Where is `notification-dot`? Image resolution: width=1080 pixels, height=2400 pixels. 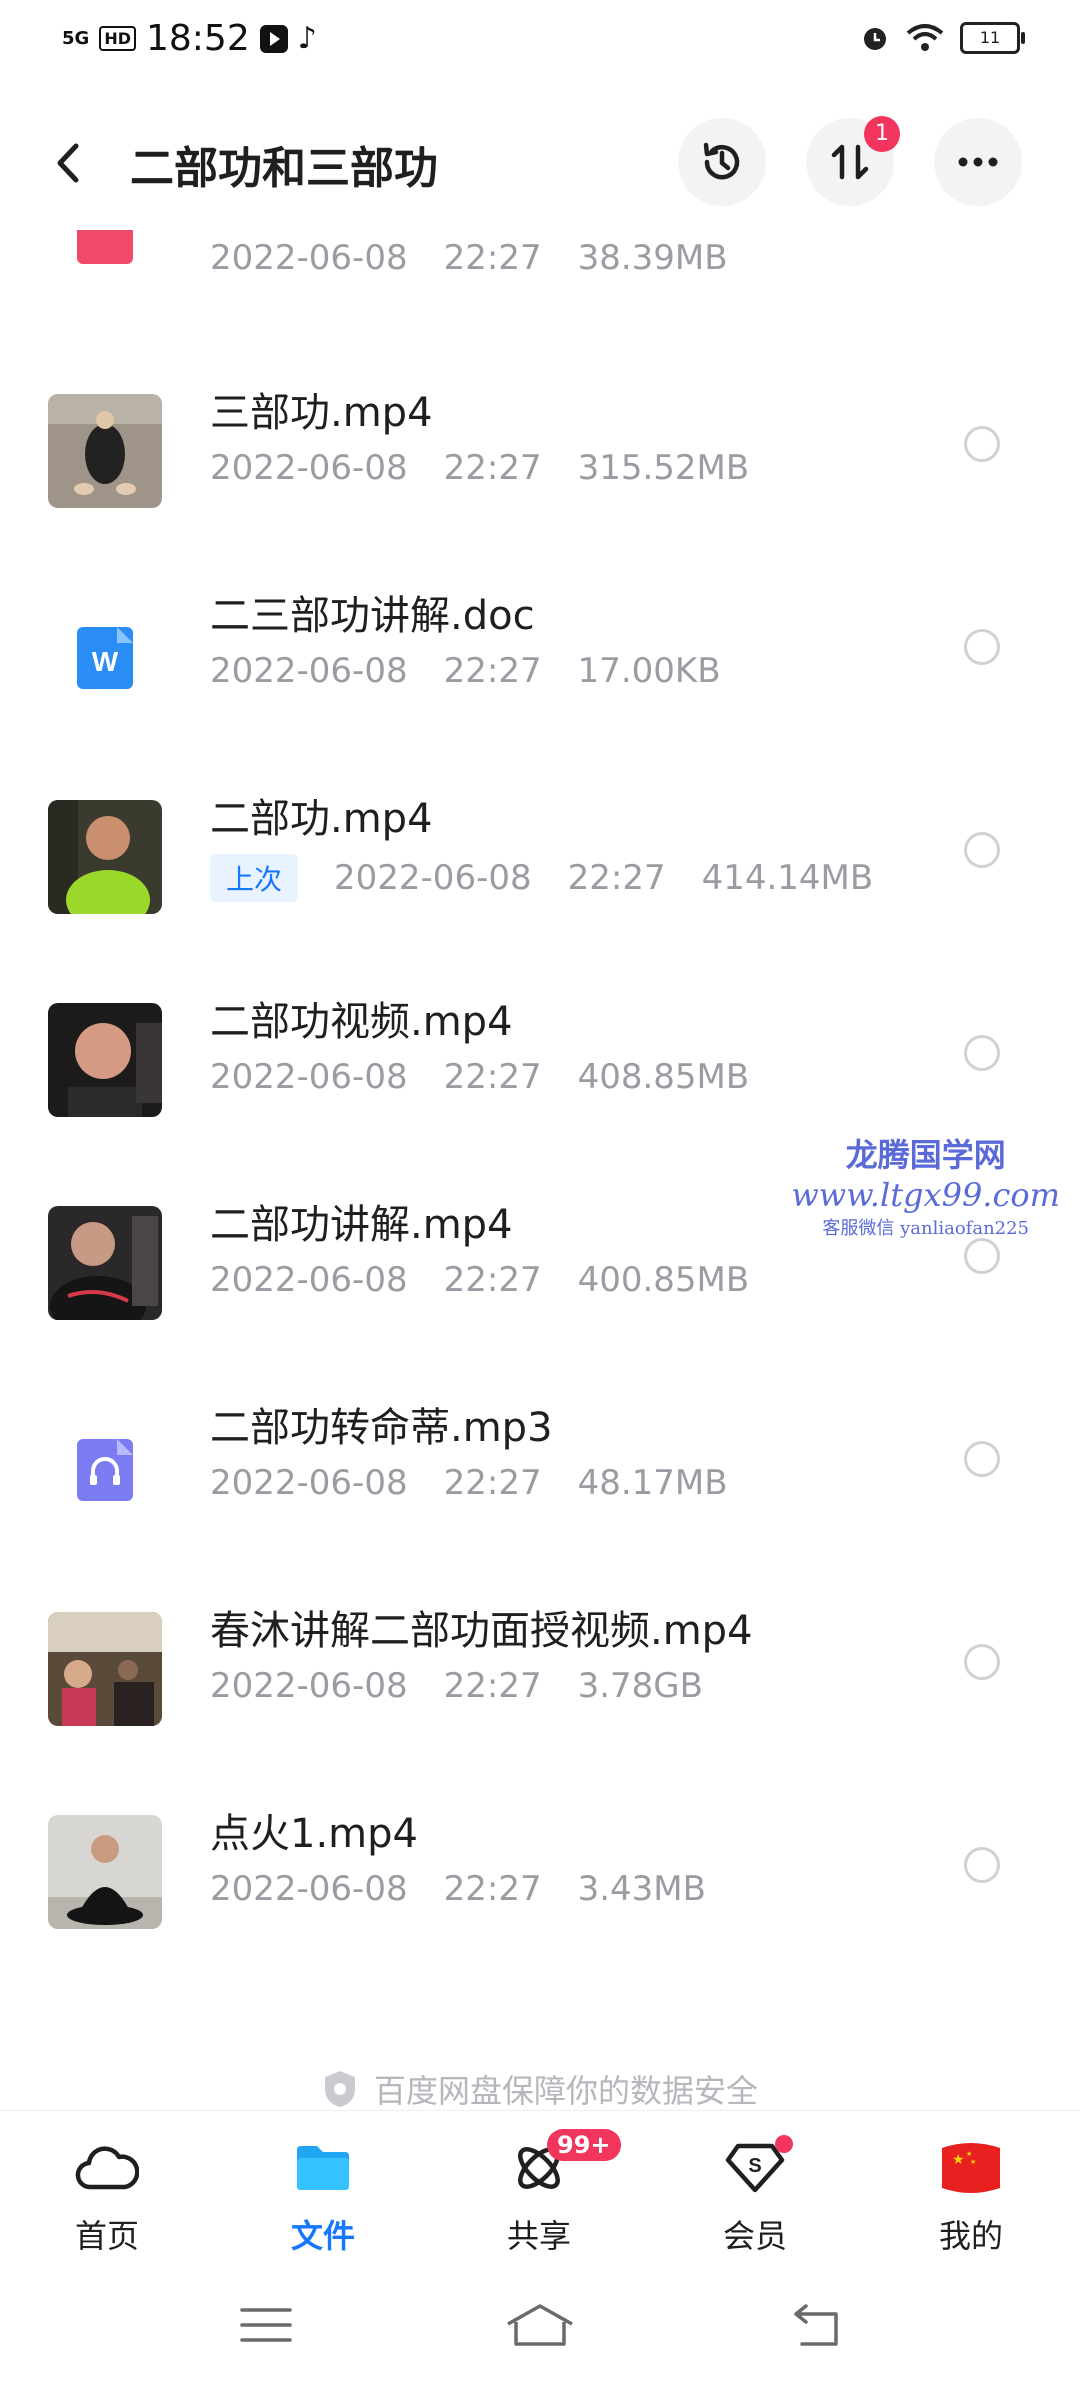 notification-dot is located at coordinates (784, 2144).